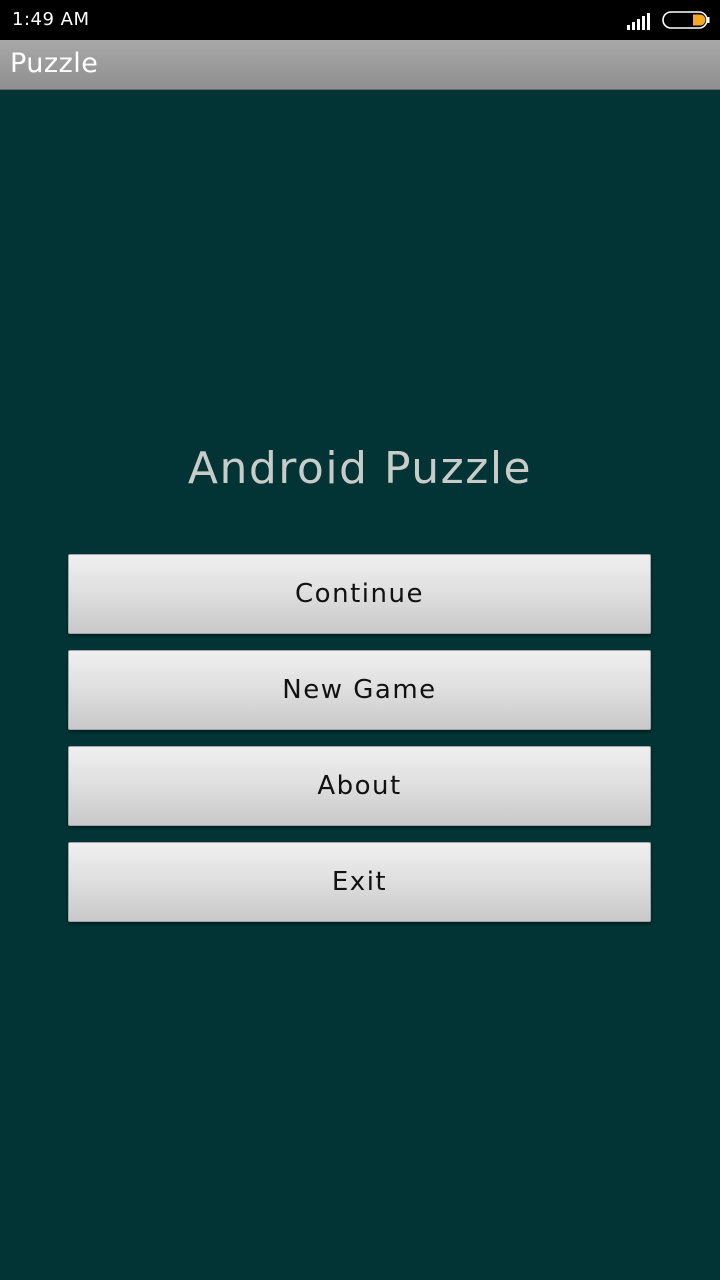 The width and height of the screenshot is (720, 1280). I want to click on new-game-button: New Game, so click(359, 690).